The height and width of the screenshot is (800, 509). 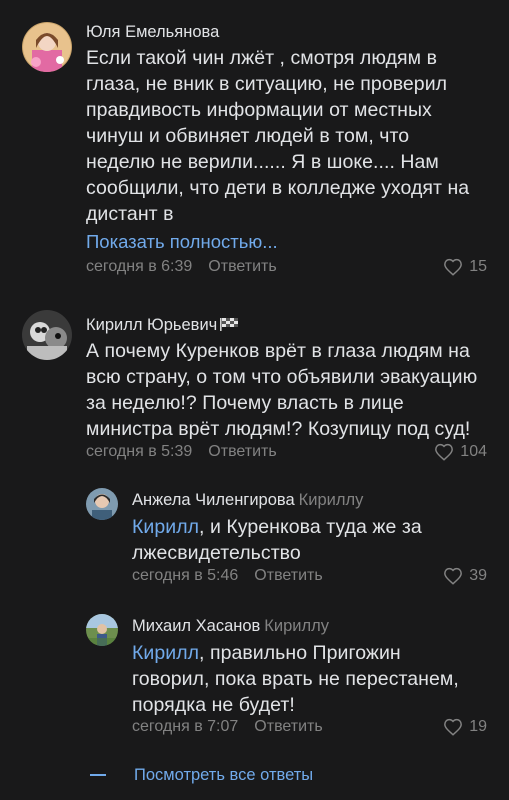 I want to click on author-name: Михаил Хасанов, so click(x=196, y=626).